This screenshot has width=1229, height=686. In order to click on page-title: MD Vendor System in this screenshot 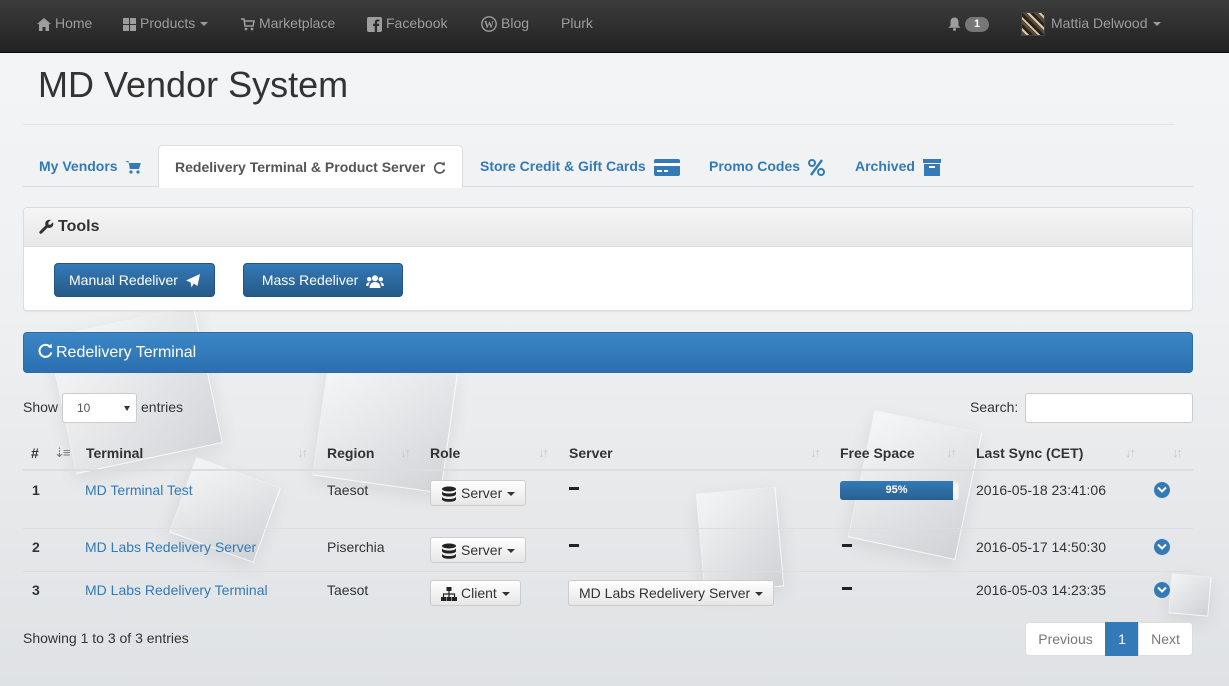, I will do `click(193, 84)`.